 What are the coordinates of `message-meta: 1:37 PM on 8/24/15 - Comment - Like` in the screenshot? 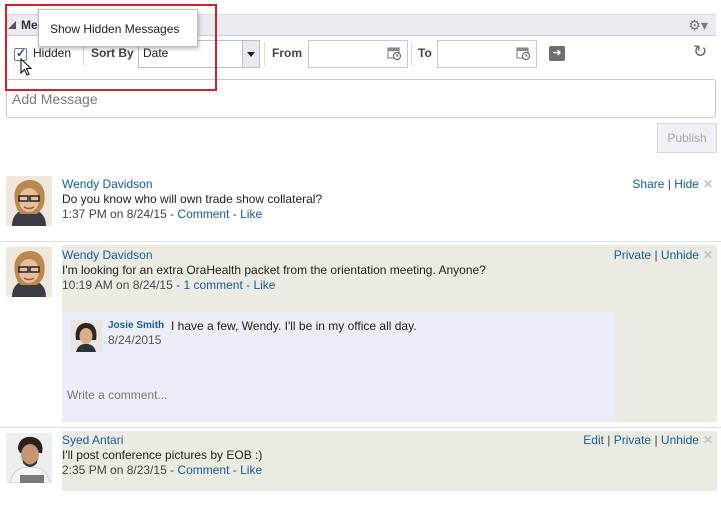 It's located at (162, 214).